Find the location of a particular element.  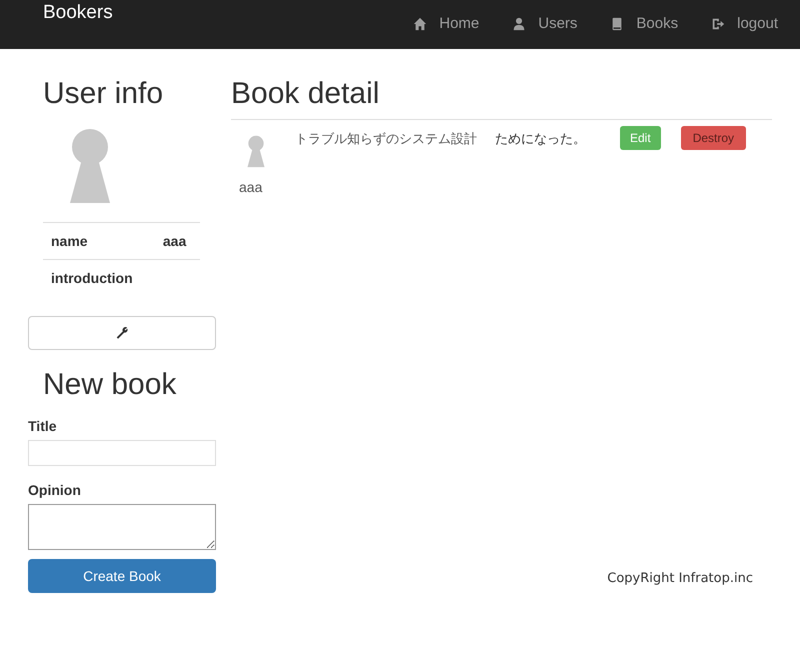

destroy-button: Destroy is located at coordinates (713, 138).